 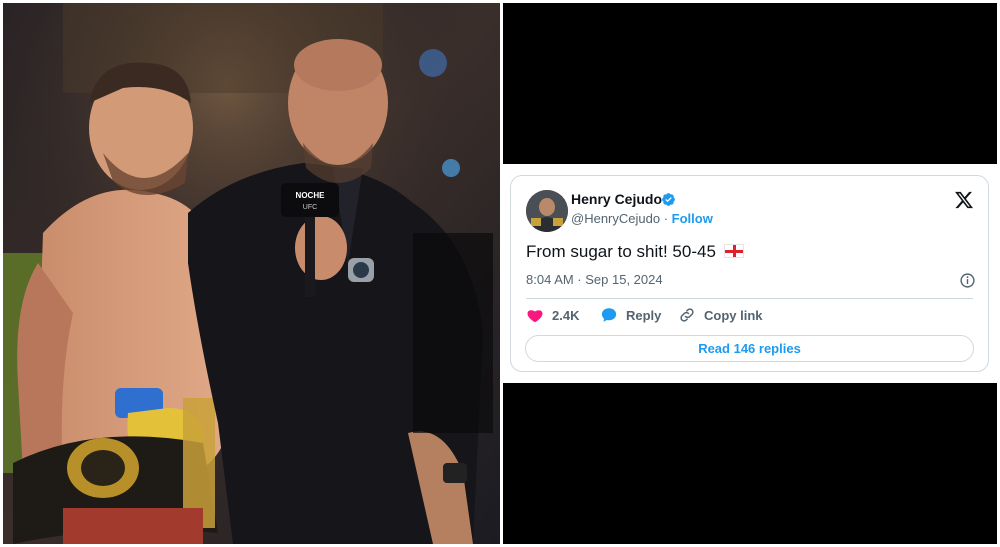 I want to click on copy-link-label: Copy link, so click(x=733, y=315).